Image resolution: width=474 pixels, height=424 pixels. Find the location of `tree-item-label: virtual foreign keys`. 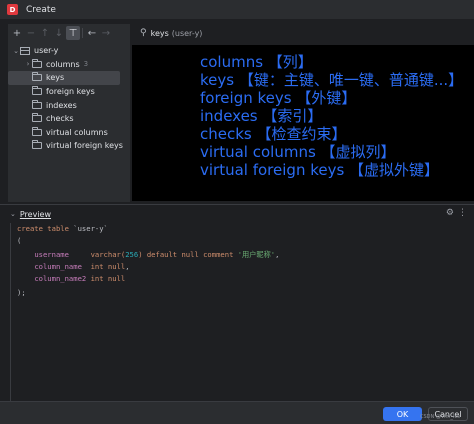

tree-item-label: virtual foreign keys is located at coordinates (84, 146).